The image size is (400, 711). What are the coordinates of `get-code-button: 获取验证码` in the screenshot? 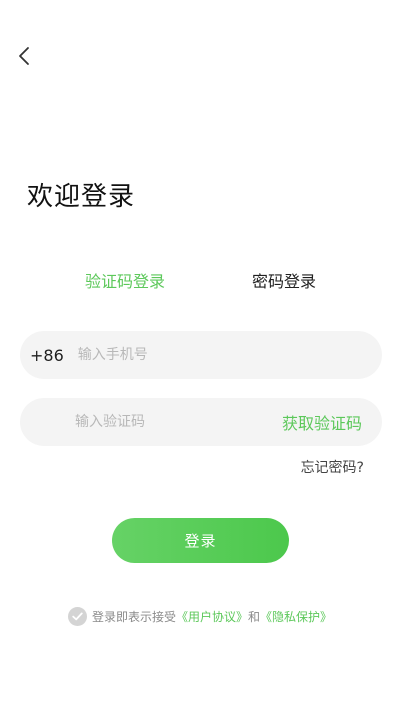 It's located at (322, 422).